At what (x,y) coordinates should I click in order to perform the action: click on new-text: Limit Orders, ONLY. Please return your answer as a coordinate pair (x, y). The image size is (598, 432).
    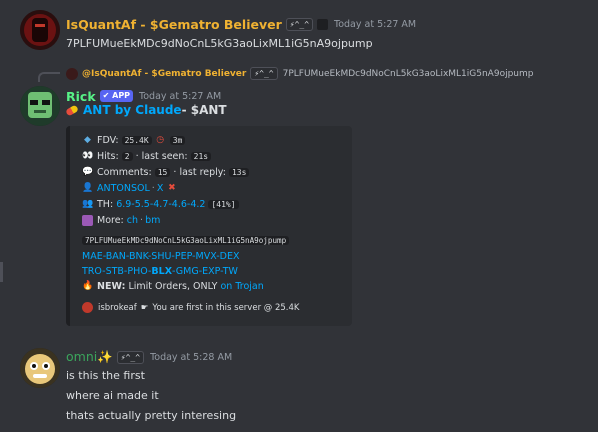
    Looking at the image, I should click on (173, 286).